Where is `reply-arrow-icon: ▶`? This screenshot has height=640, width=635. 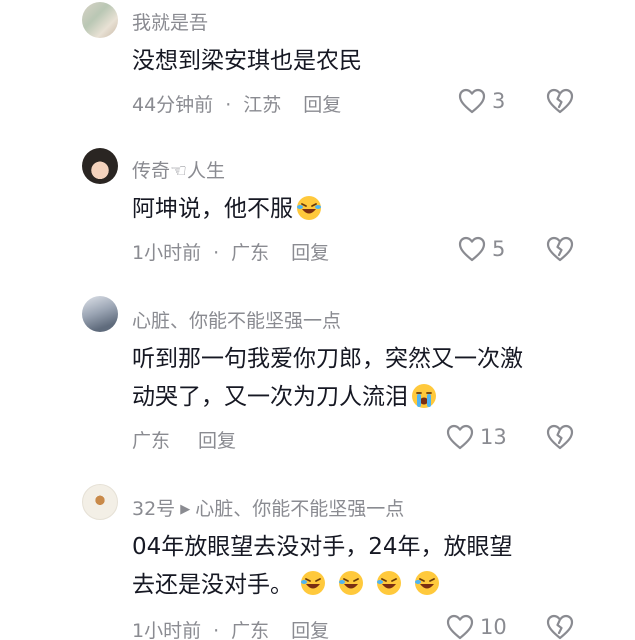 reply-arrow-icon: ▶ is located at coordinates (185, 509).